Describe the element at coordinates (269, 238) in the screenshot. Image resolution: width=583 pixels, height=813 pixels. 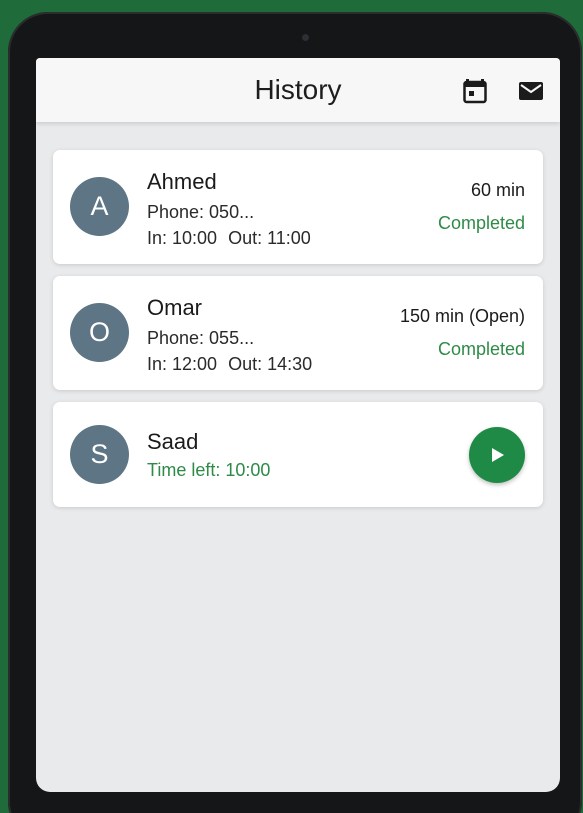
I see `check-out-time: Out: 11:00` at that location.